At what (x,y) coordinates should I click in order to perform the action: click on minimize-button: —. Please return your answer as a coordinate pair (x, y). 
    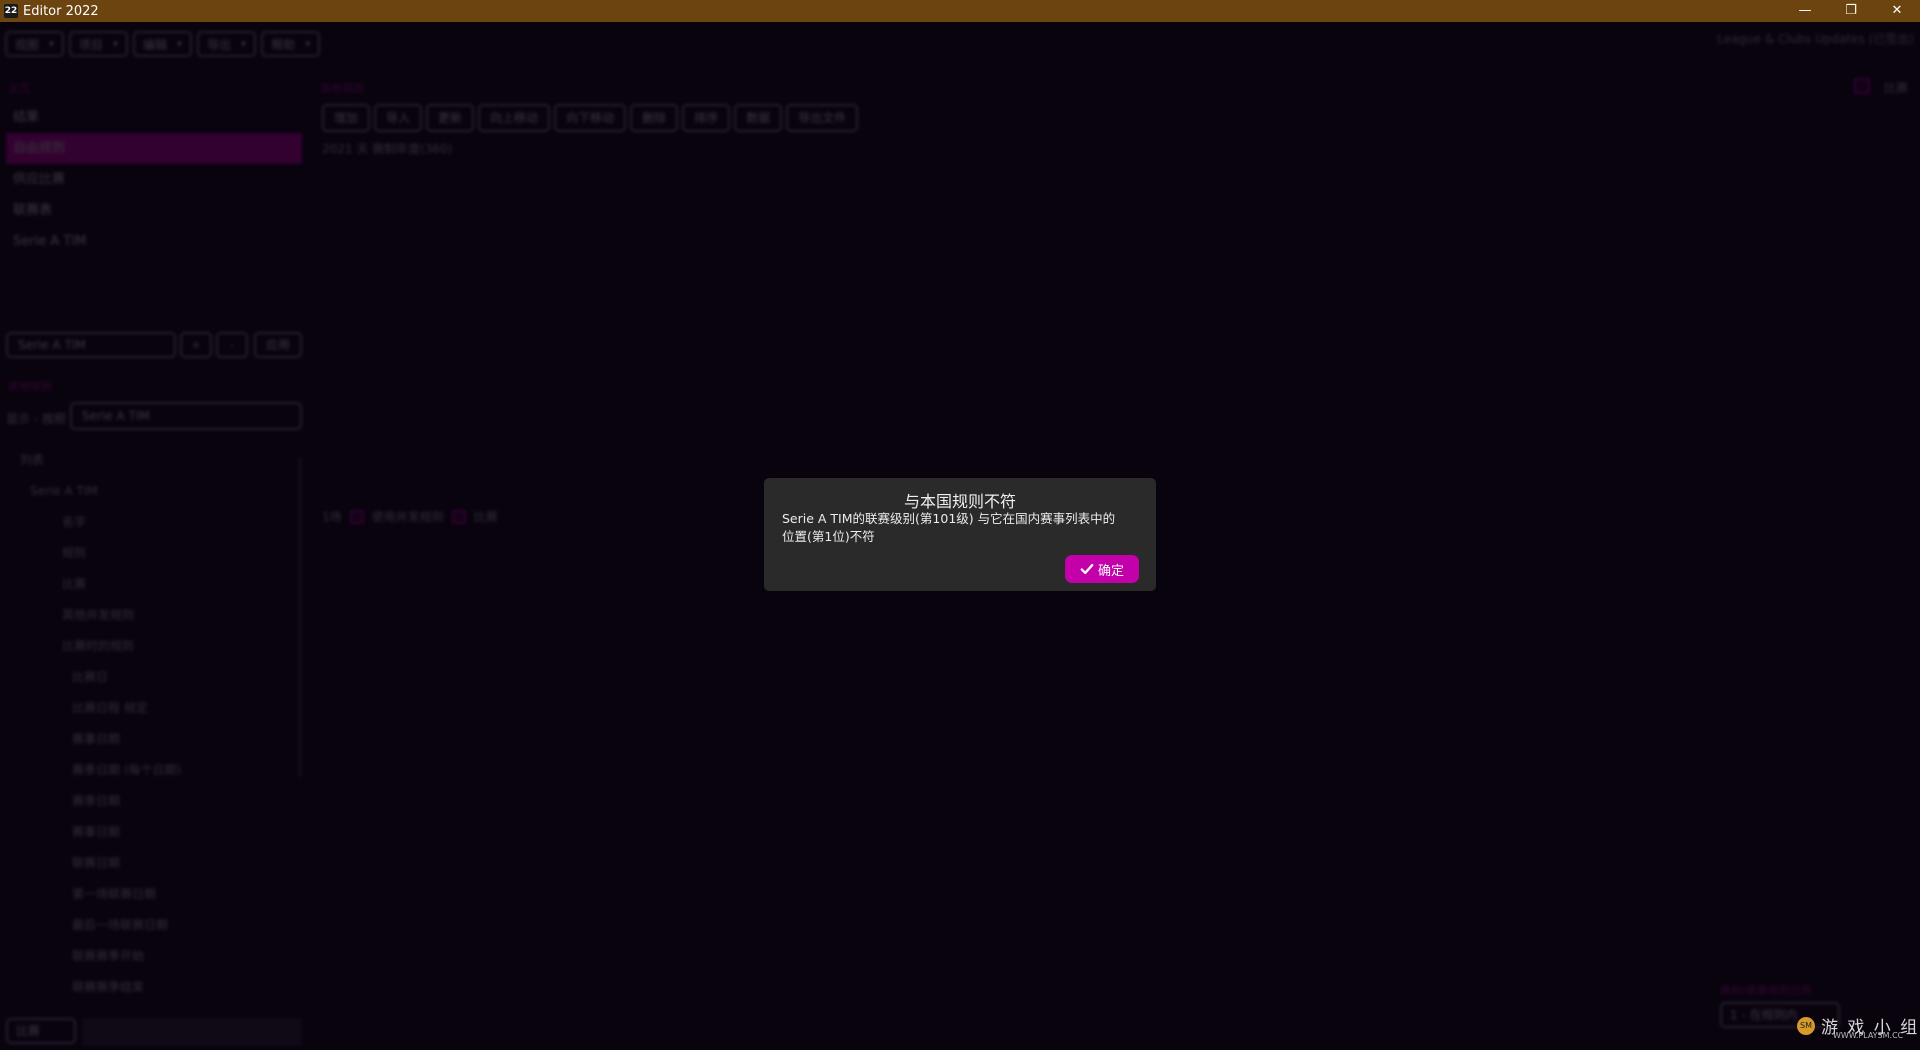
    Looking at the image, I should click on (1805, 11).